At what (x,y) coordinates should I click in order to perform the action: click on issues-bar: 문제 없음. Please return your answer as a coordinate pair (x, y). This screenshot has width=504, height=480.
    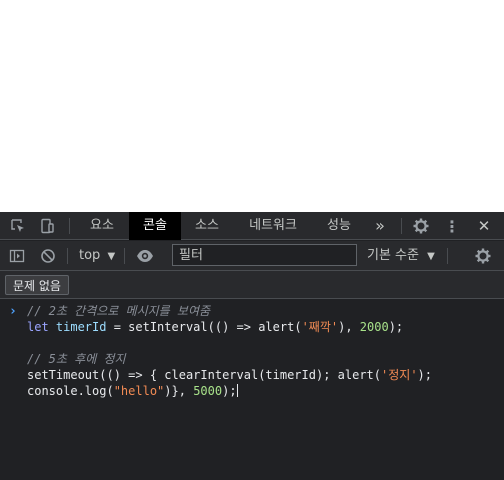
    Looking at the image, I should click on (252, 285).